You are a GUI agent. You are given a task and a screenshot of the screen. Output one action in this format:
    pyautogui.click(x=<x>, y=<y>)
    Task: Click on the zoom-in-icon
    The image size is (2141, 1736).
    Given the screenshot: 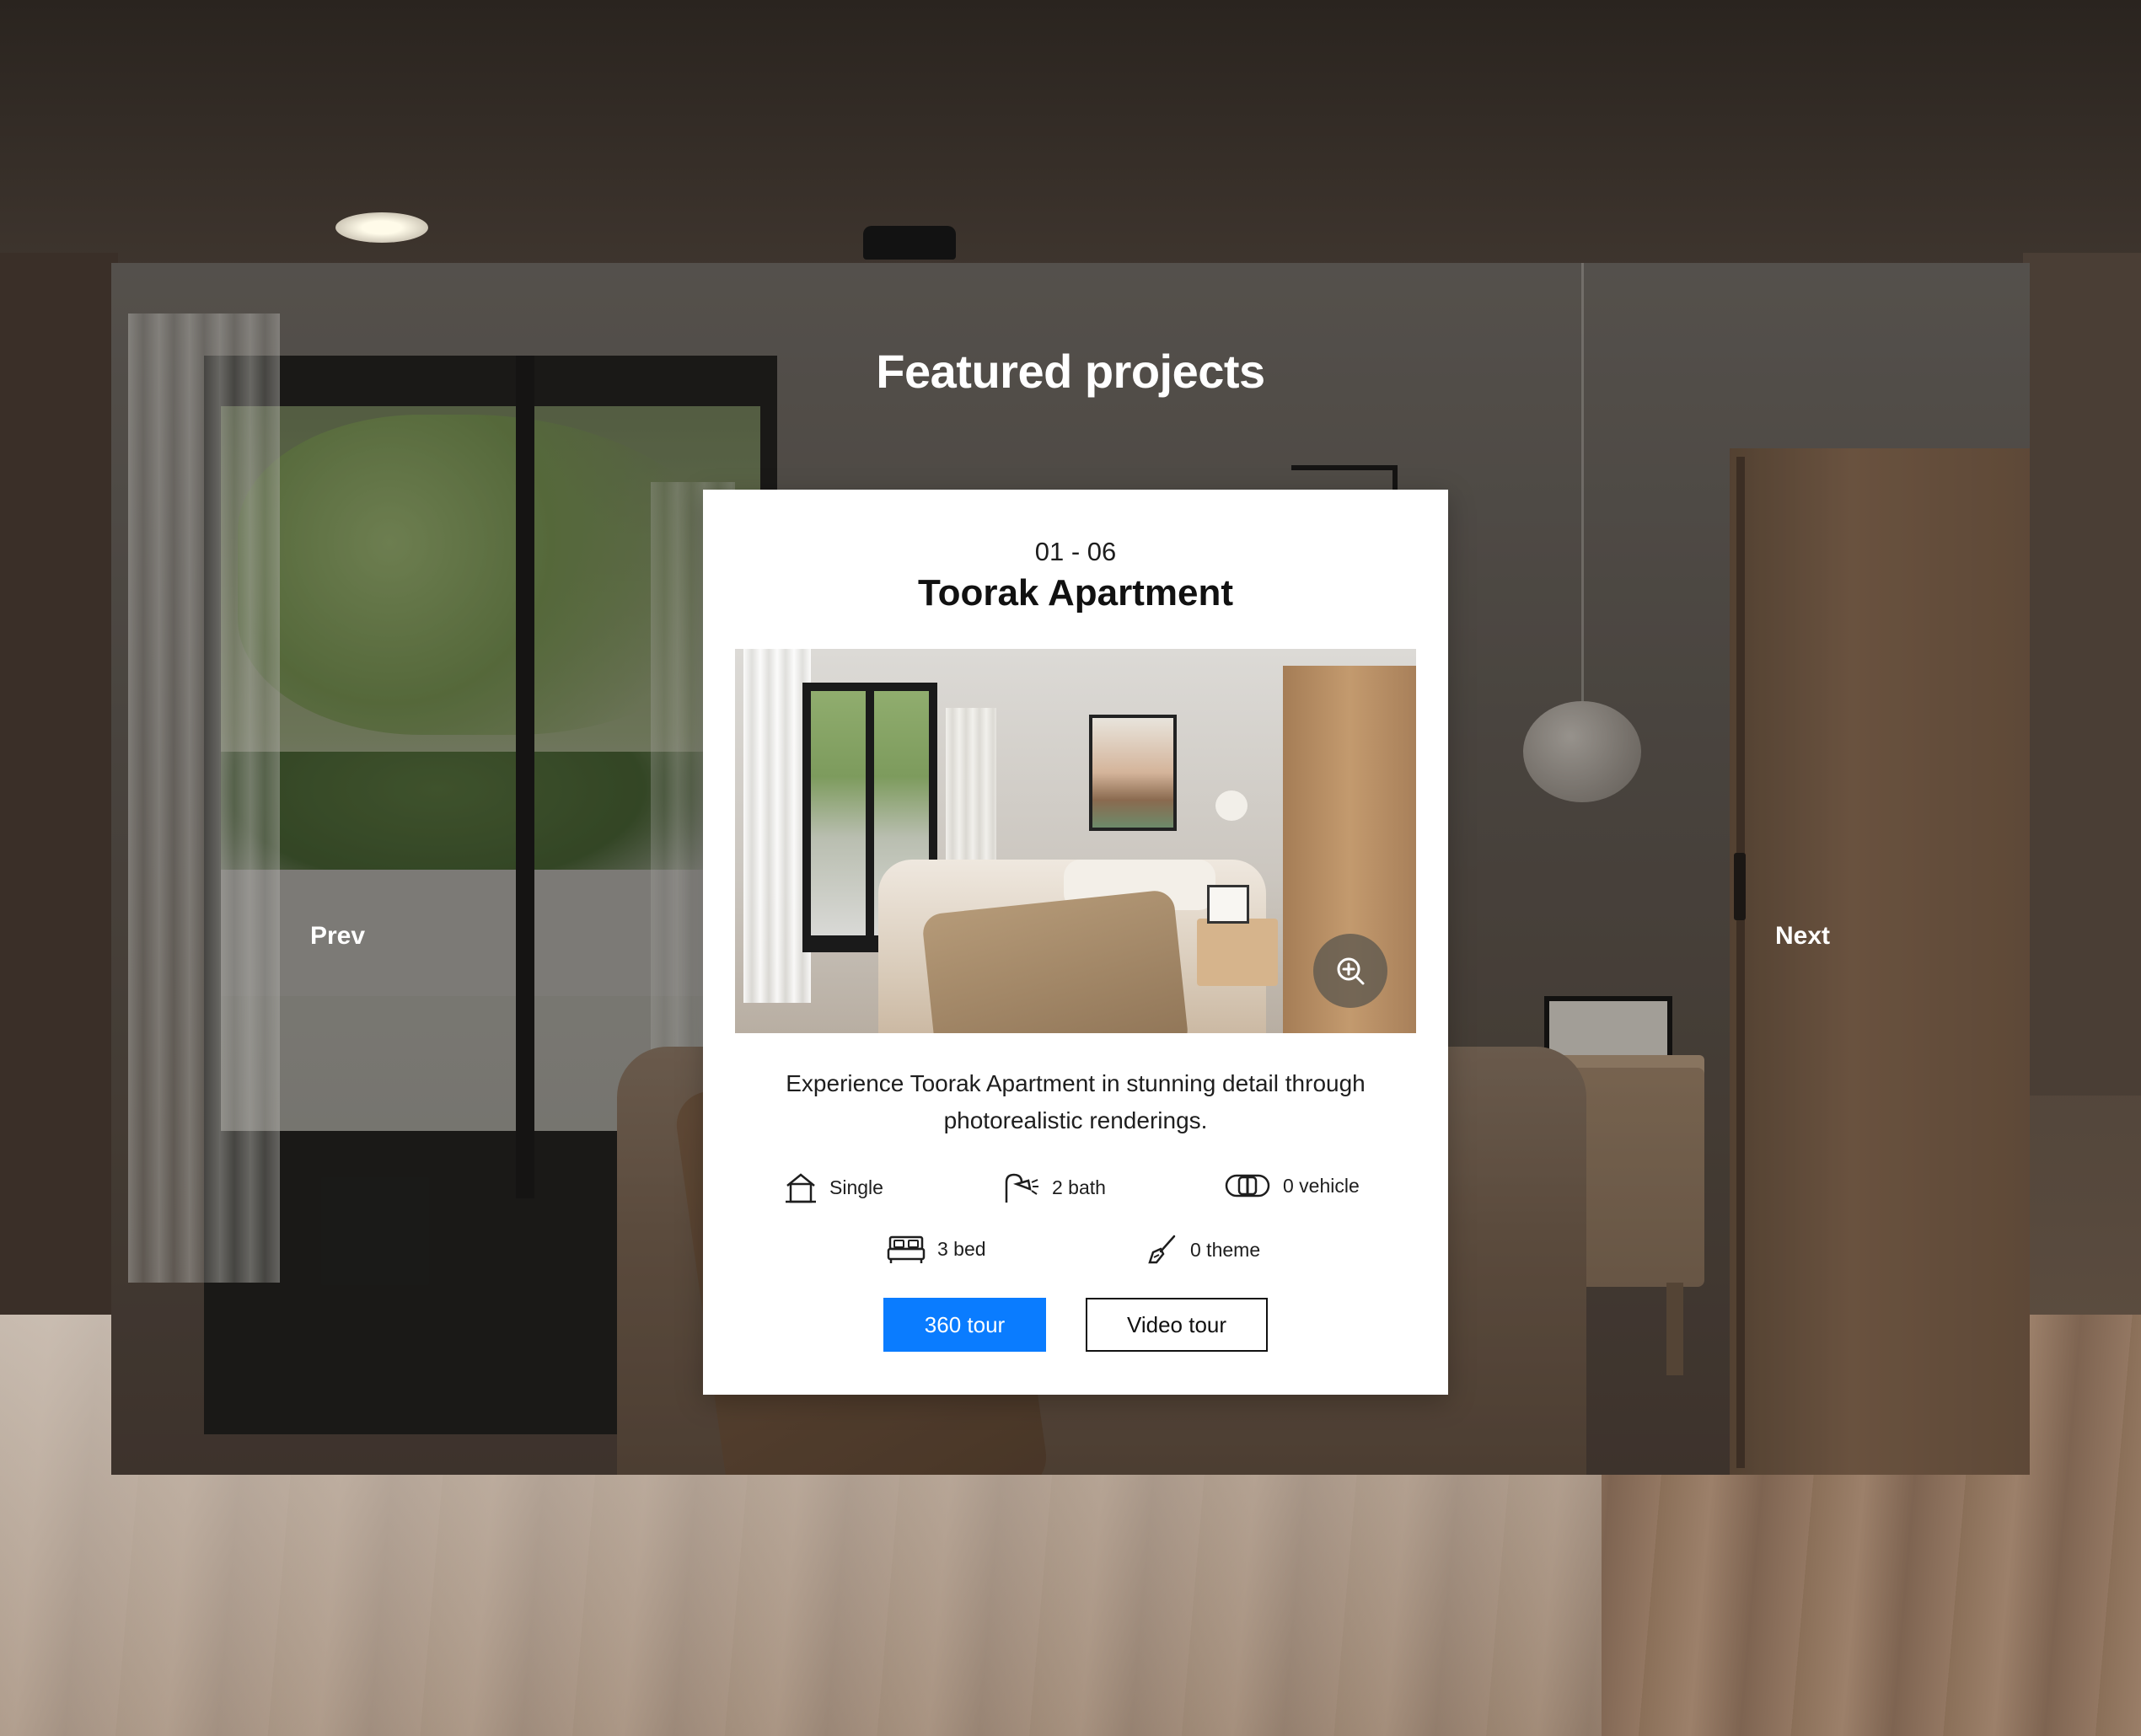 What is the action you would take?
    pyautogui.click(x=1351, y=971)
    